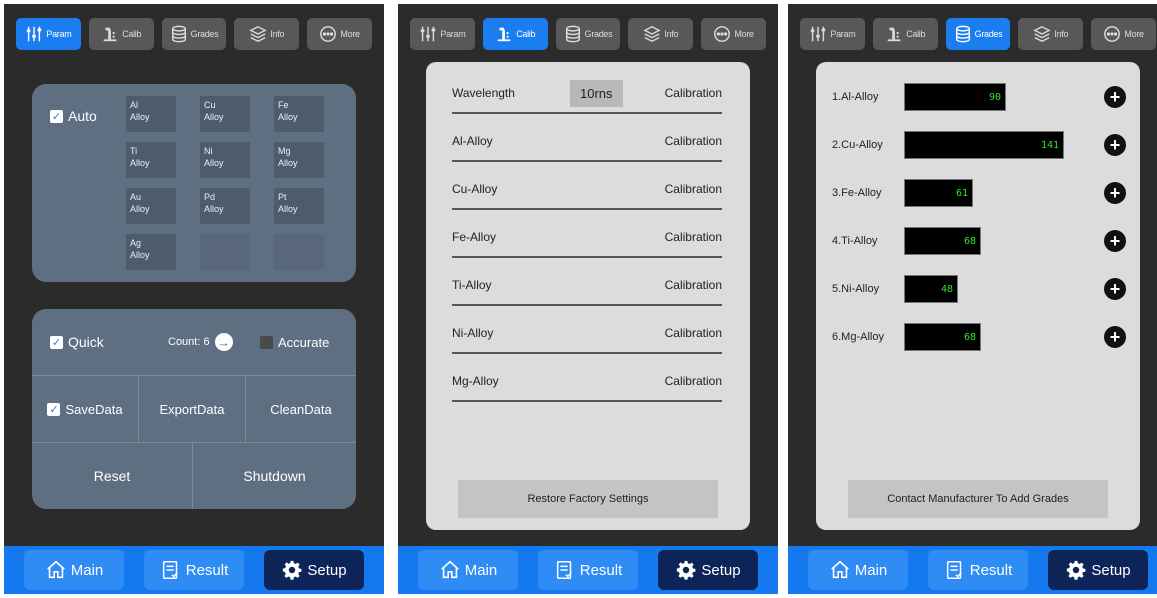 Image resolution: width=1157 pixels, height=598 pixels. I want to click on bottom-nav: Main Result Setup, so click(194, 570).